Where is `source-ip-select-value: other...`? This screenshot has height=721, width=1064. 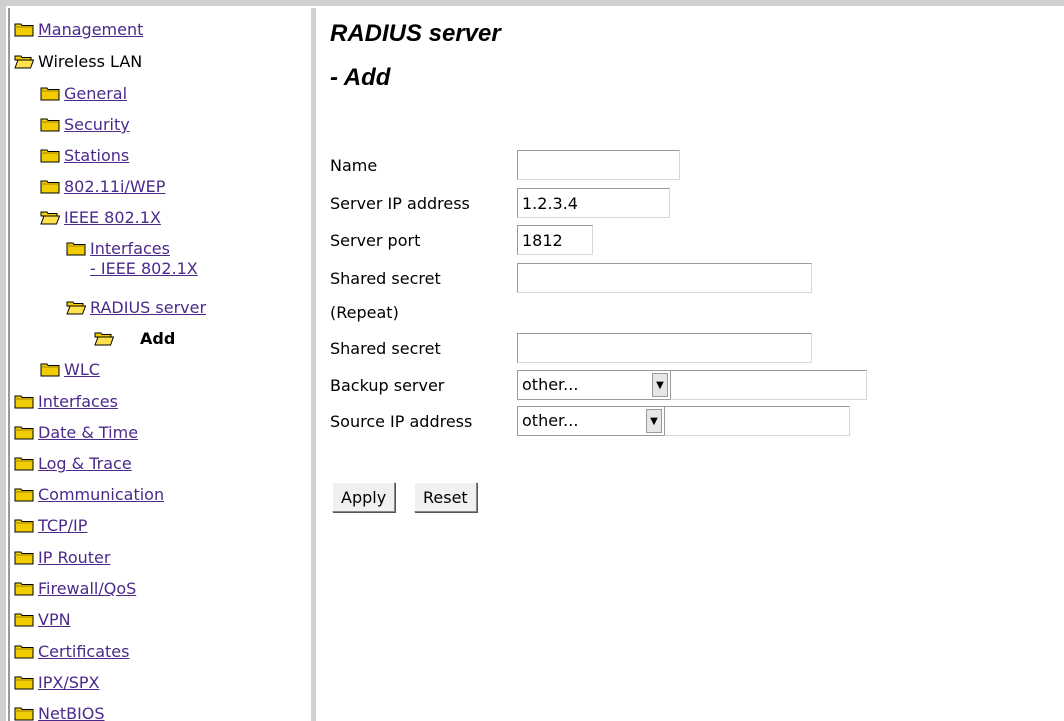
source-ip-select-value: other... is located at coordinates (550, 420).